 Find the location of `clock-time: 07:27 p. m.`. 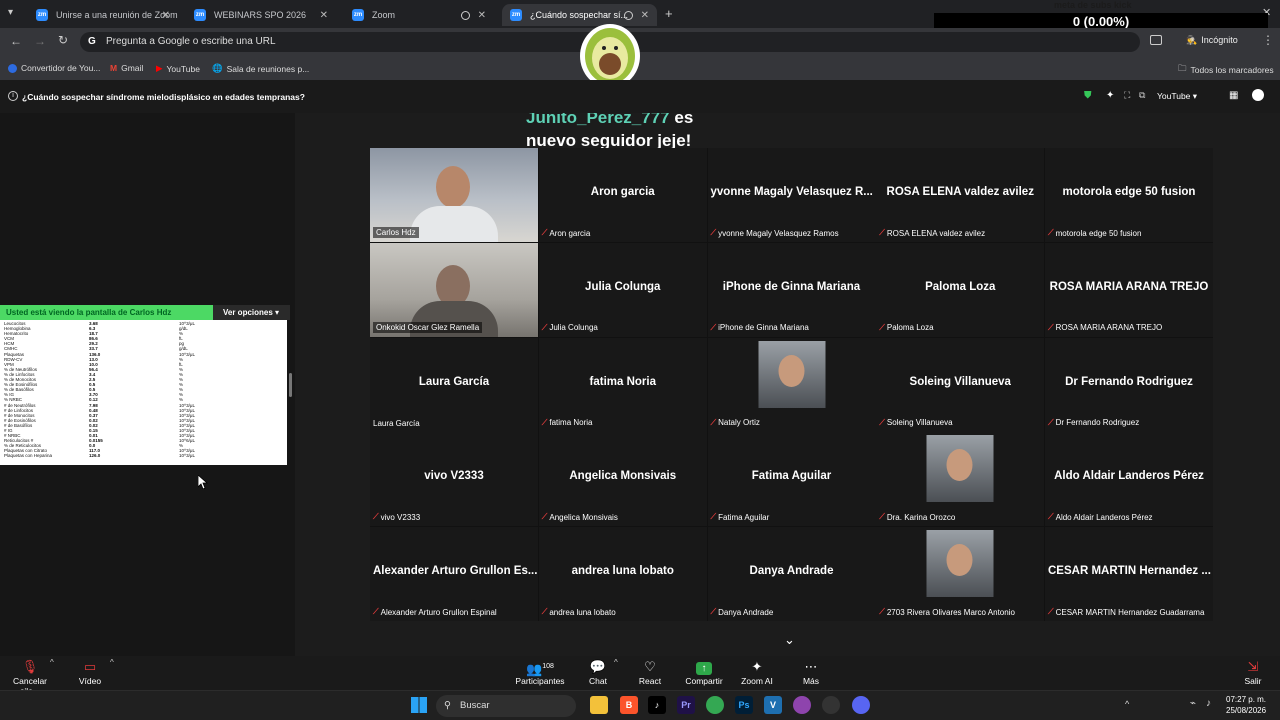

clock-time: 07:27 p. m. is located at coordinates (1246, 699).